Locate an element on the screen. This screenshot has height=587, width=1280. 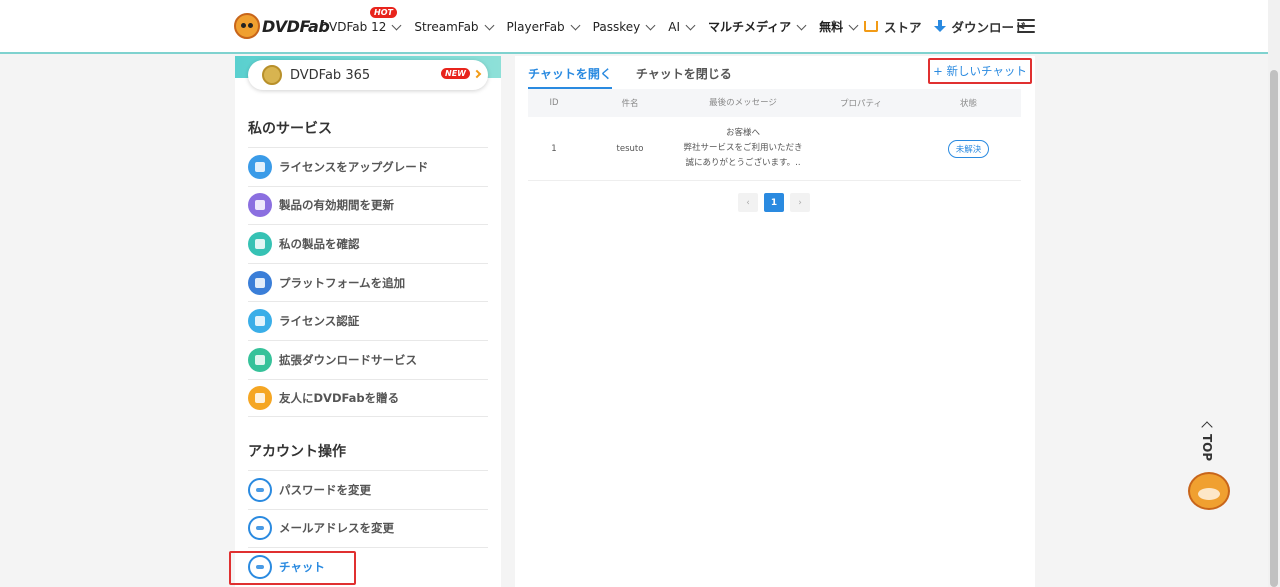
sidebar-item-label: 拡張ダウンロードサービス is located at coordinates (348, 359).